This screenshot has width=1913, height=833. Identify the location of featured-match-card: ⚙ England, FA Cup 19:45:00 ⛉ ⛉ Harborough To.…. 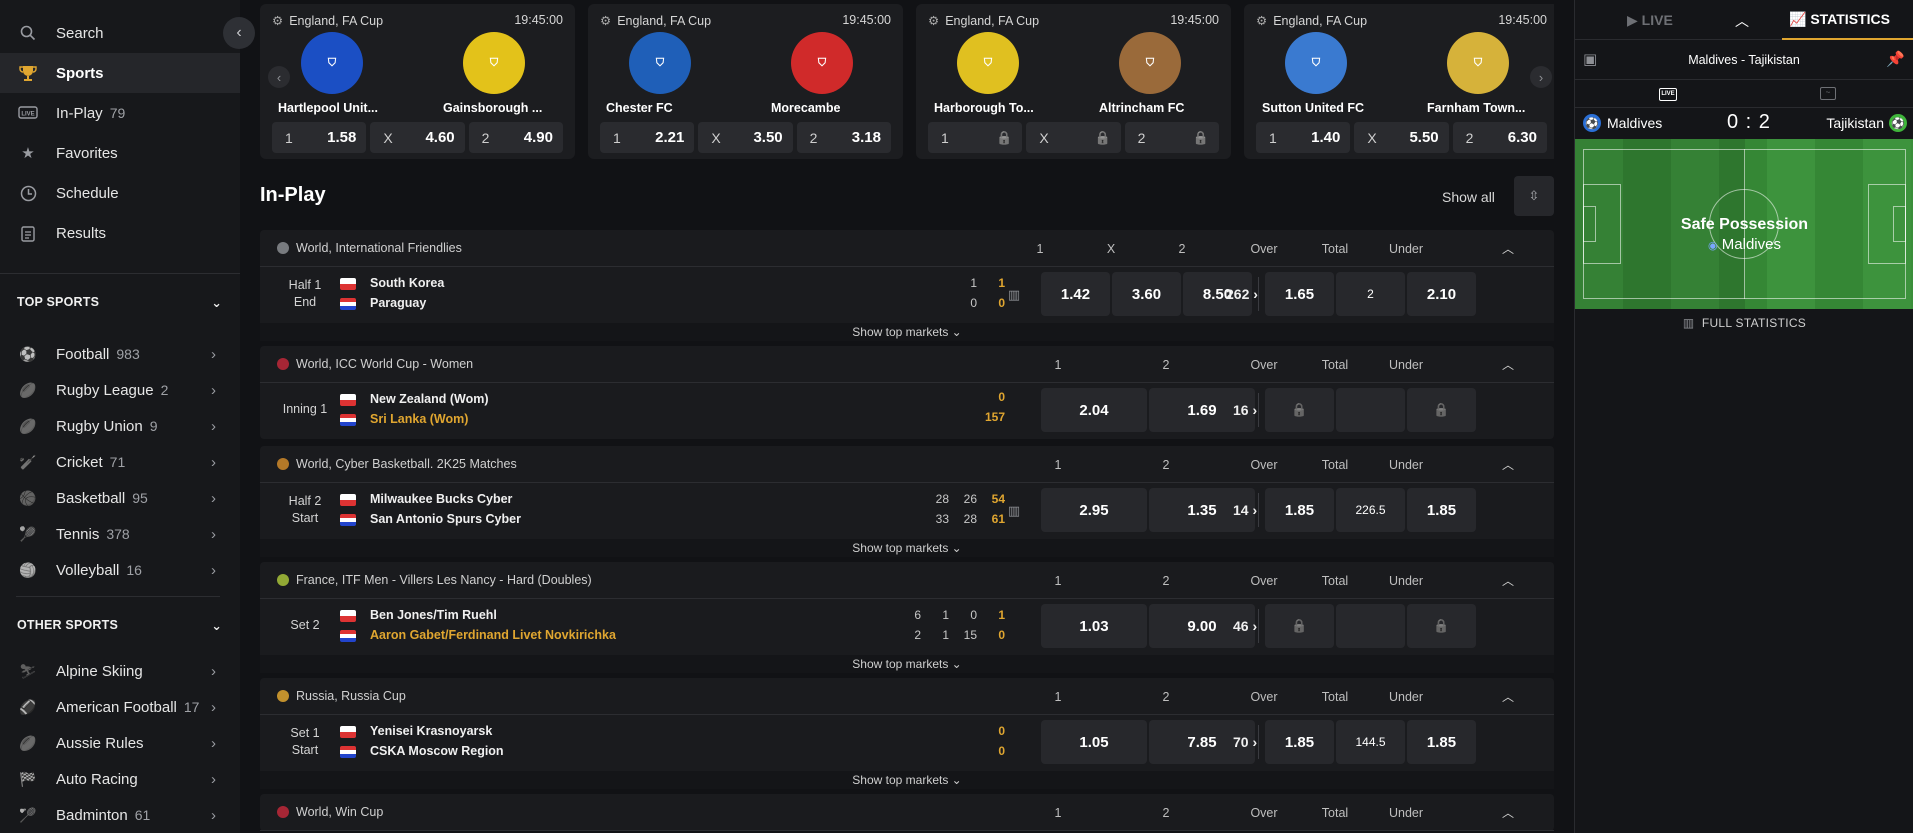
(1073, 81).